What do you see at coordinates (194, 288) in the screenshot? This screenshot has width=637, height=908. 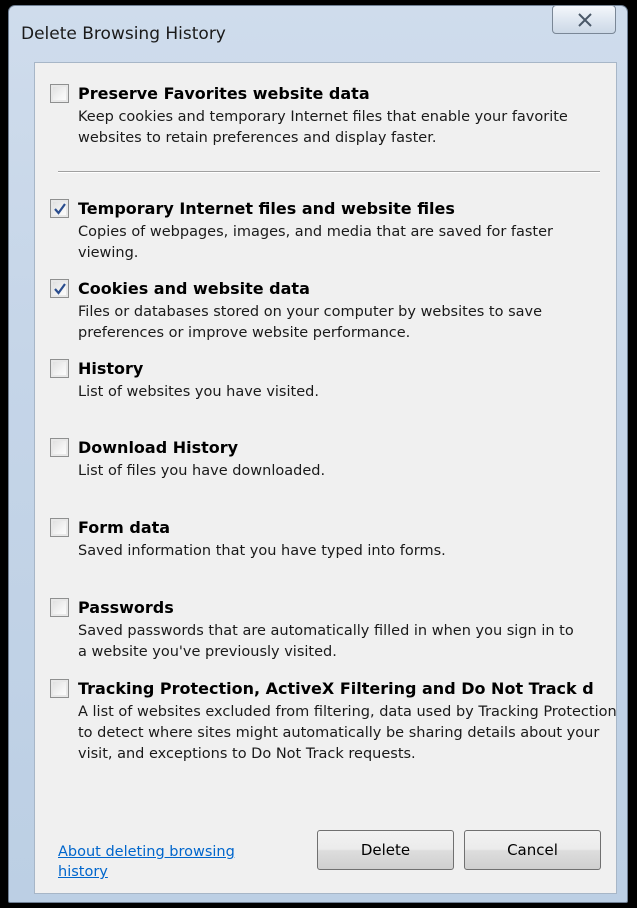 I see `option-title: Cookies and website data` at bounding box center [194, 288].